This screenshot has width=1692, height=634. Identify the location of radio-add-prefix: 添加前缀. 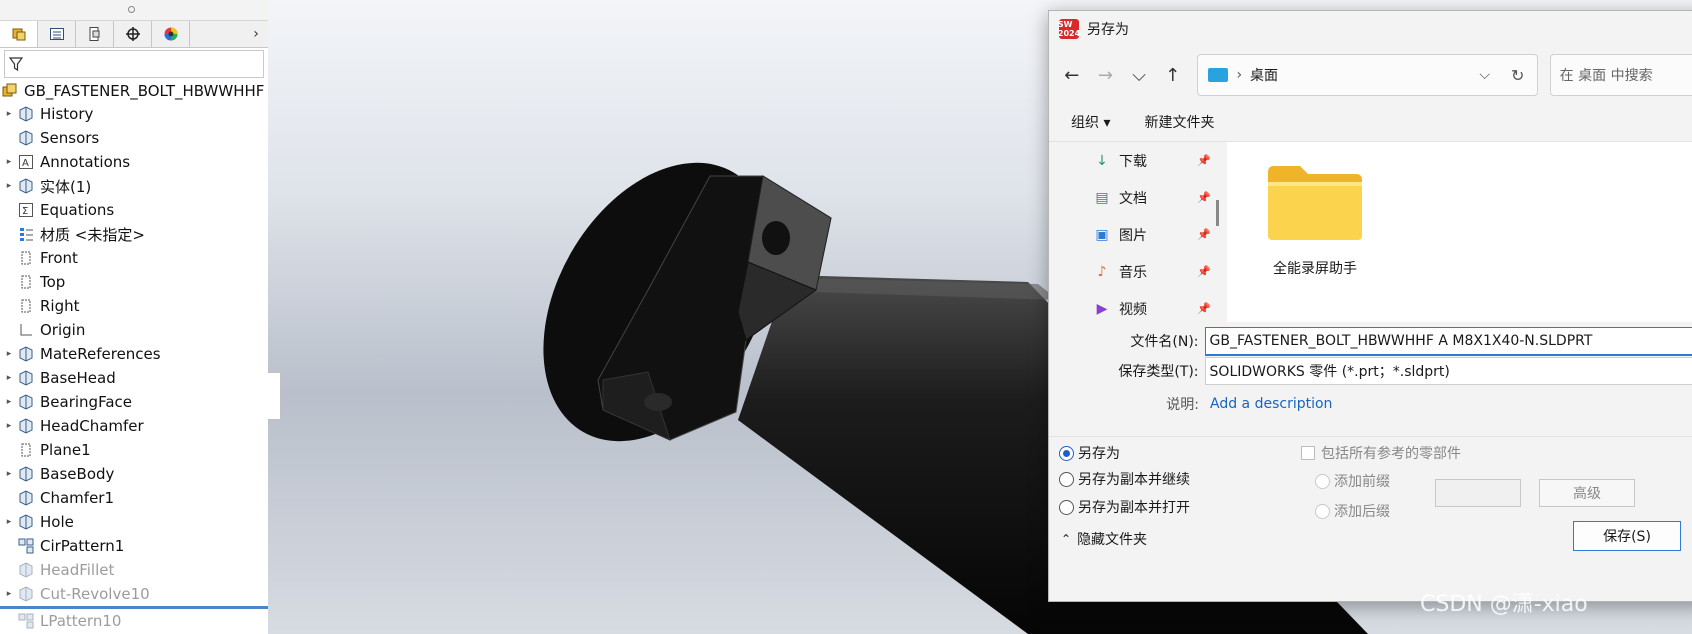
(1352, 481).